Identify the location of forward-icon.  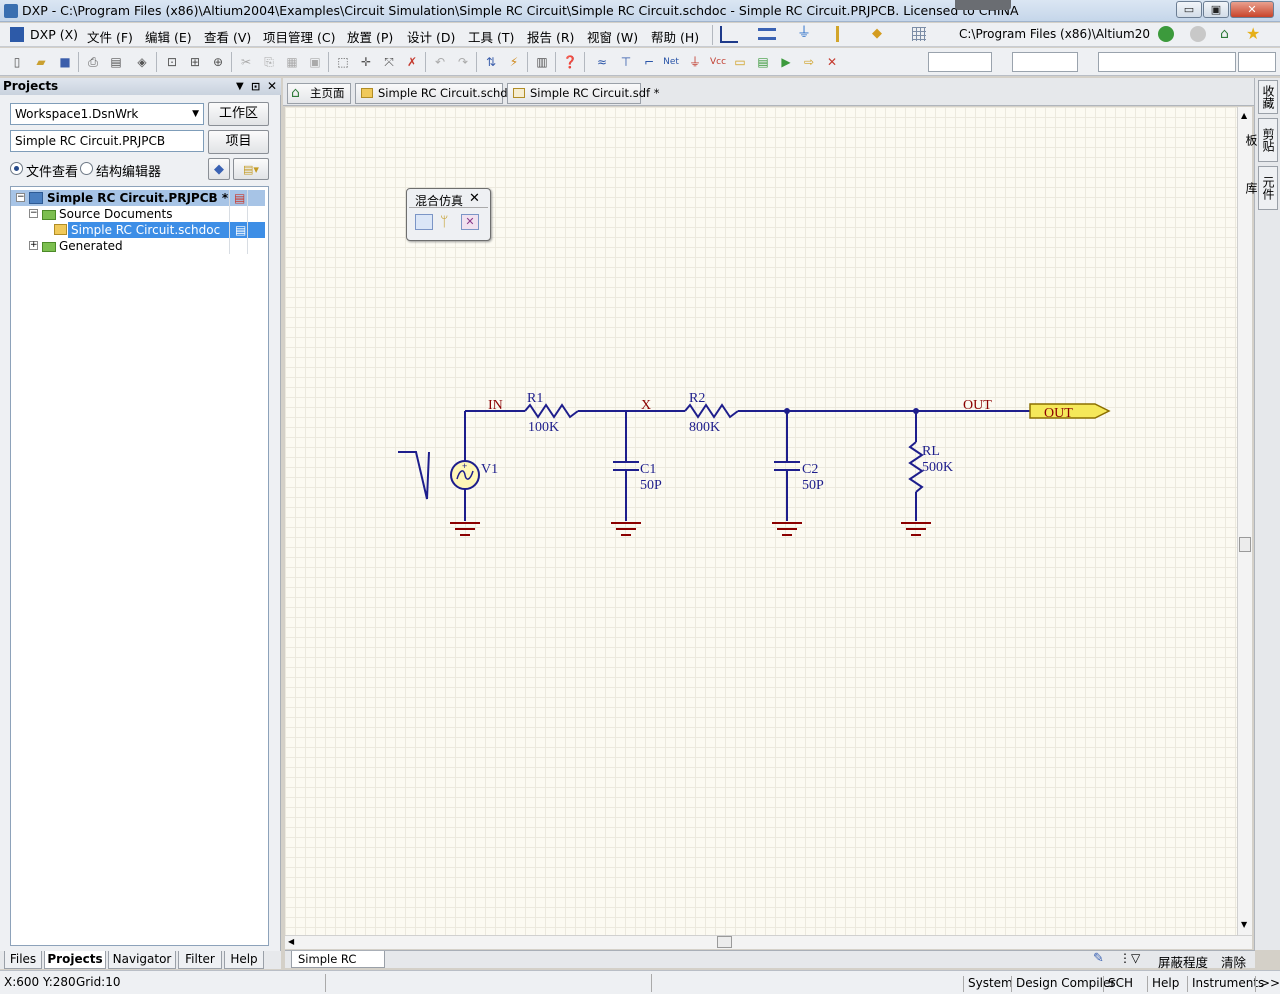
(1198, 34).